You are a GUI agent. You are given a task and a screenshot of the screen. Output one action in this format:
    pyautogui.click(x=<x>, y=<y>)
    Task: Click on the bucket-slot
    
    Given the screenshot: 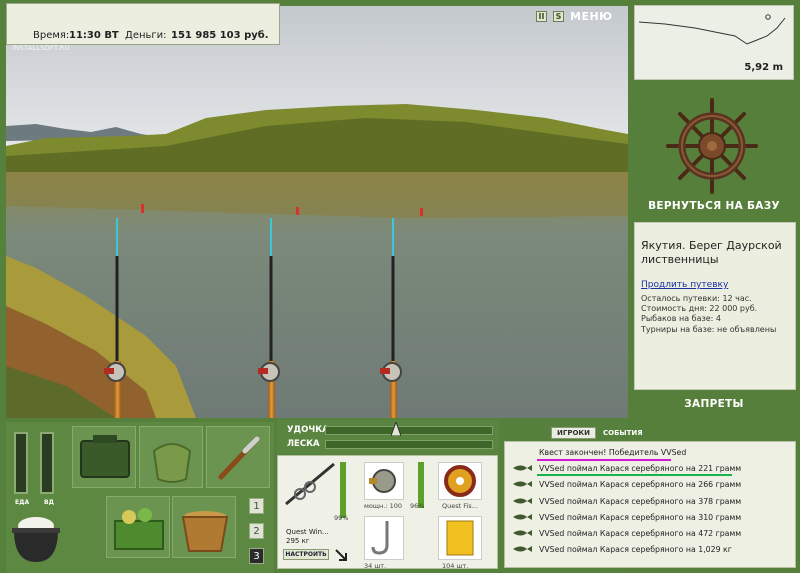 What is the action you would take?
    pyautogui.click(x=204, y=527)
    